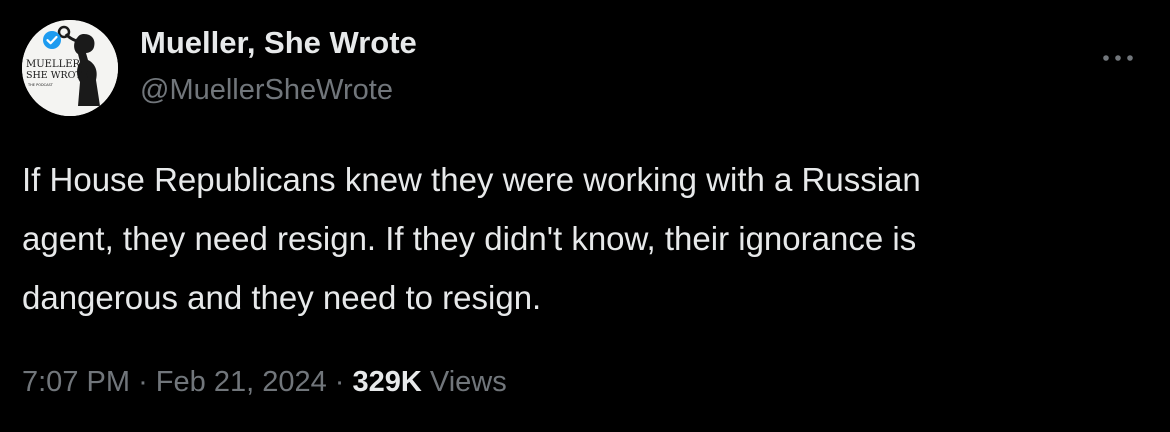 The height and width of the screenshot is (432, 1170). What do you see at coordinates (278, 43) in the screenshot?
I see `author-display-name: Mueller, She Wrote` at bounding box center [278, 43].